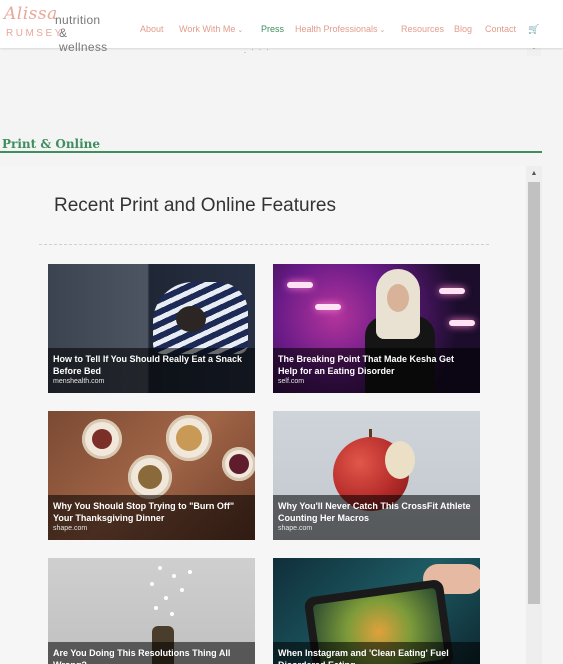  I want to click on widget-divider, so click(264, 244).